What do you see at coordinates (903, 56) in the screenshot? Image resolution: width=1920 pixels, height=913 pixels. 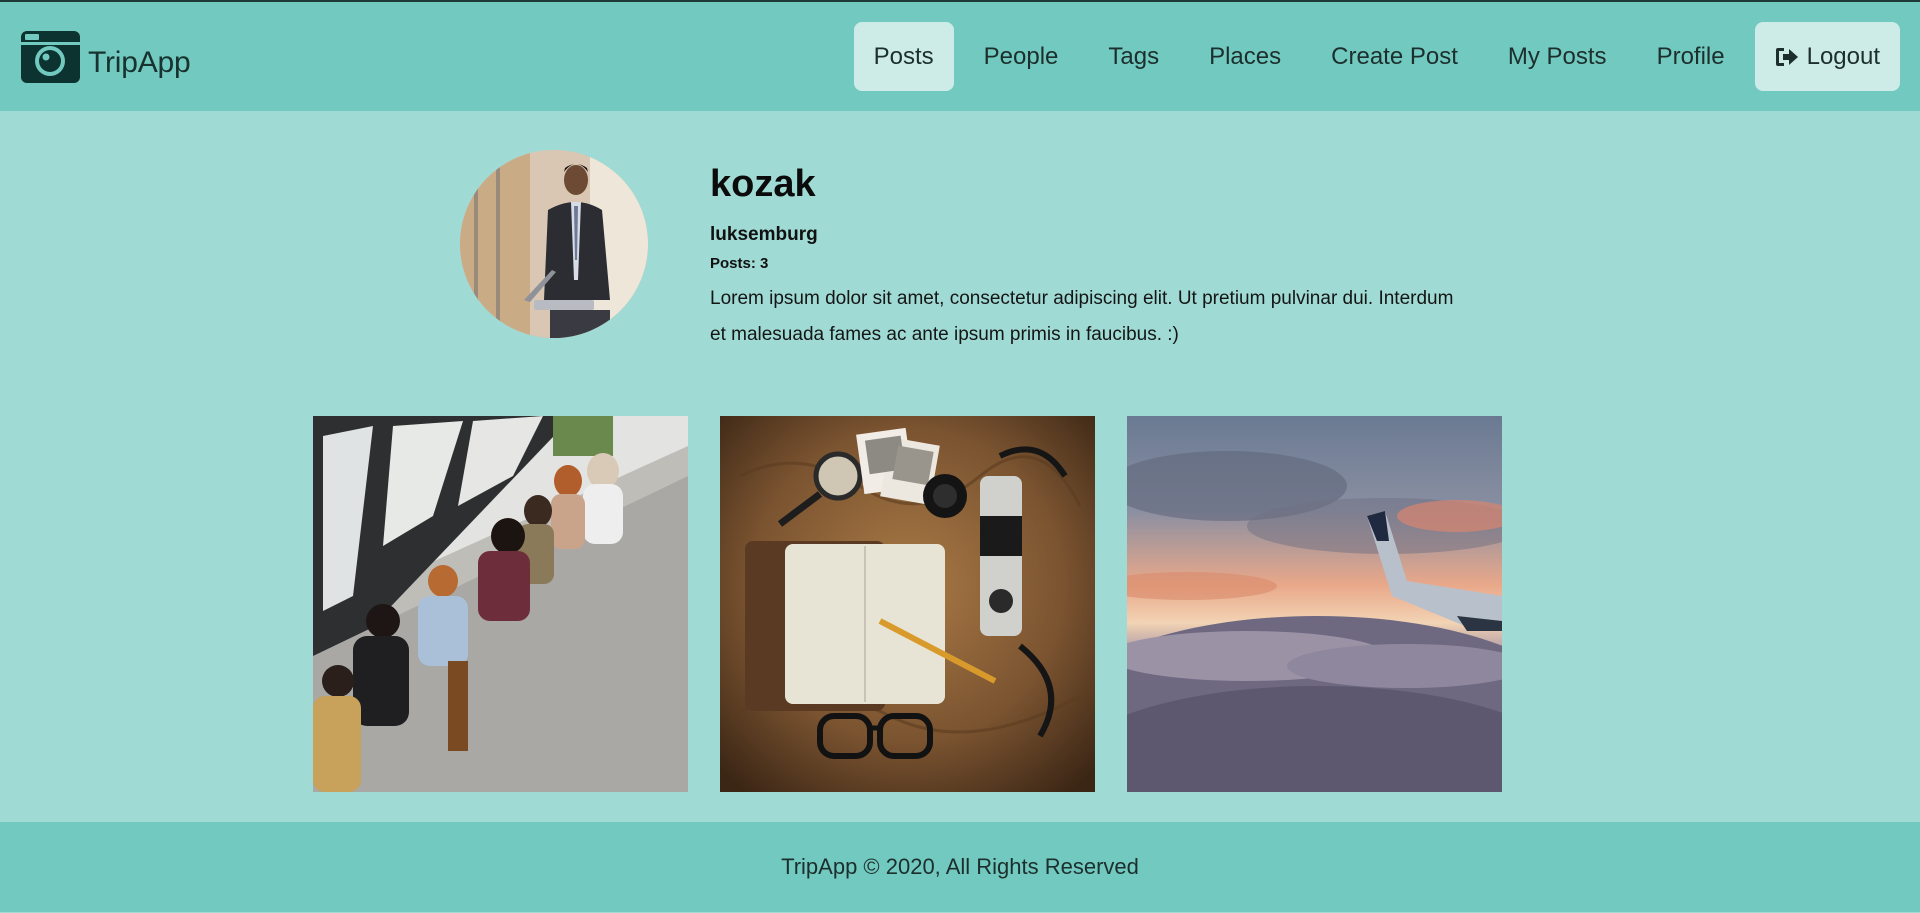 I see `nav-posts: Posts` at bounding box center [903, 56].